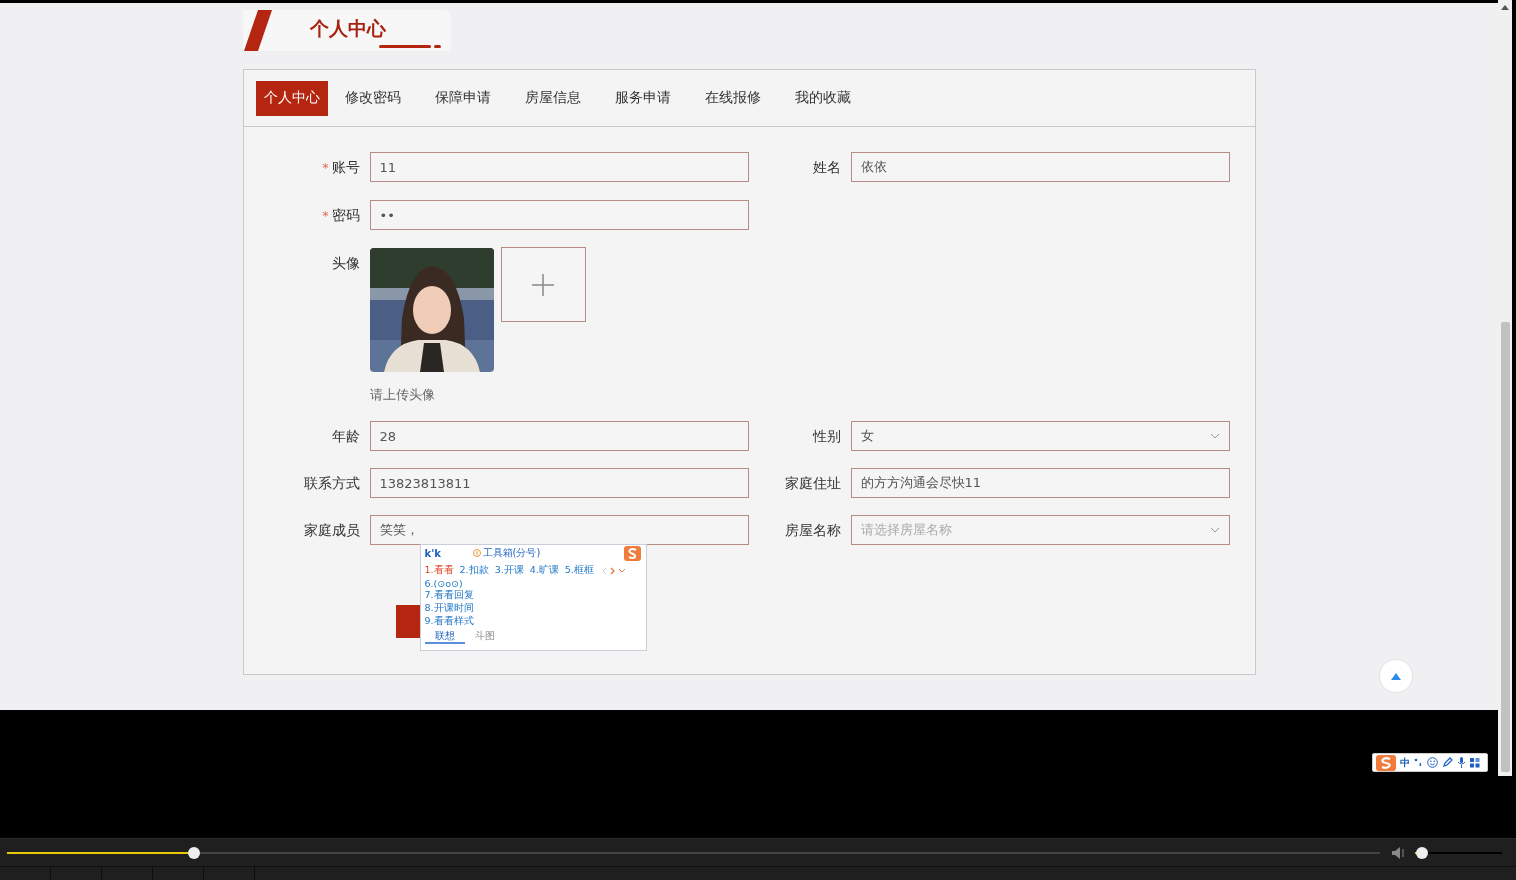 Image resolution: width=1516 pixels, height=880 pixels. What do you see at coordinates (257, 30) in the screenshot?
I see `slash-icon` at bounding box center [257, 30].